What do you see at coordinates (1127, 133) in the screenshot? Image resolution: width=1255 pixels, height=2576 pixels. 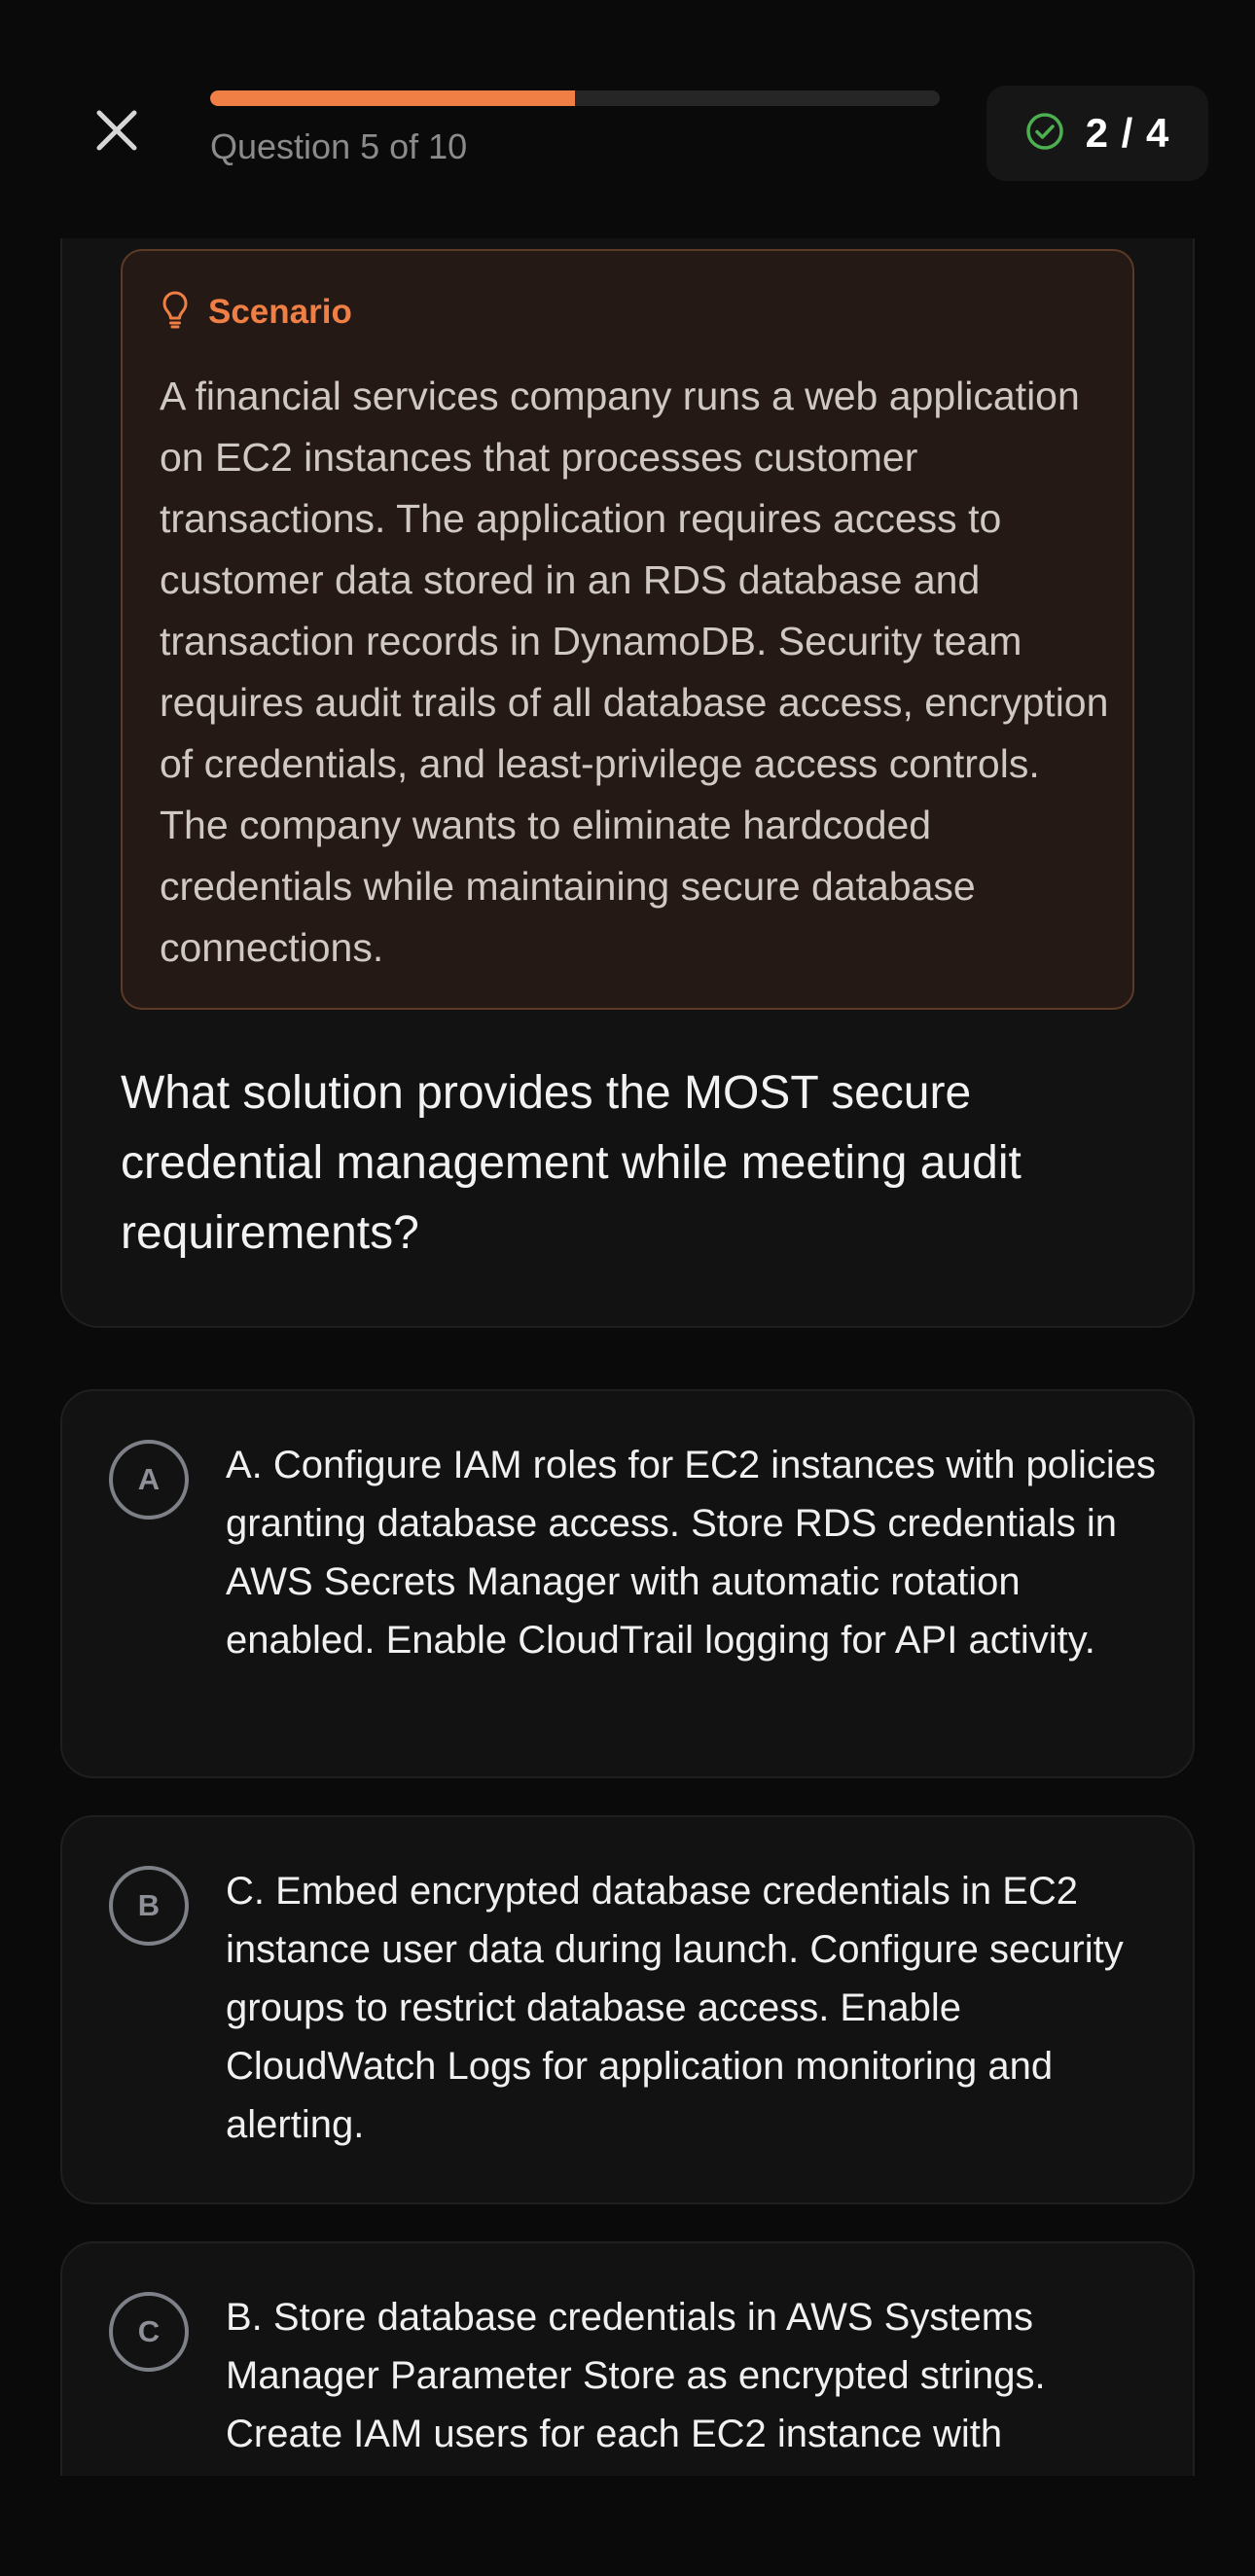 I see `score-text: 2 / 4` at bounding box center [1127, 133].